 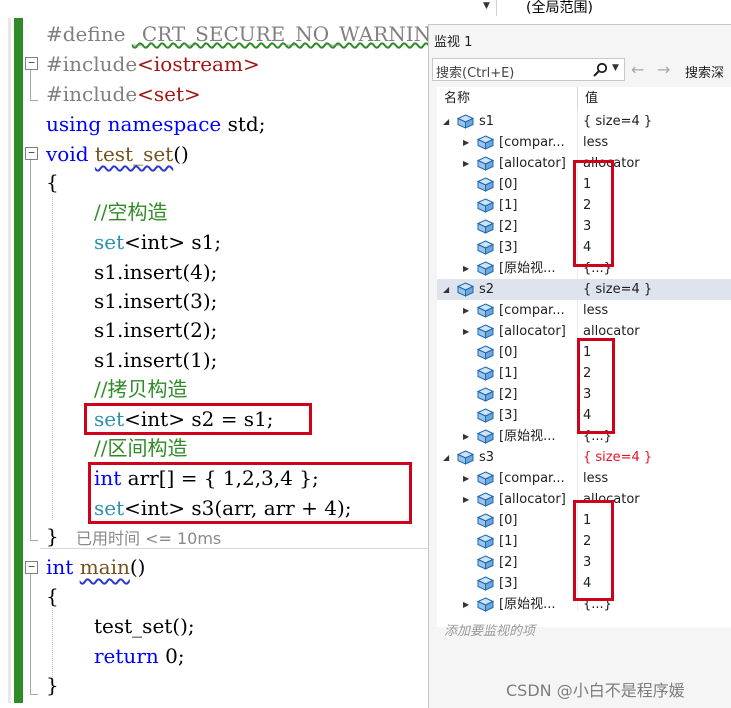 I want to click on search-icon, so click(x=600, y=70).